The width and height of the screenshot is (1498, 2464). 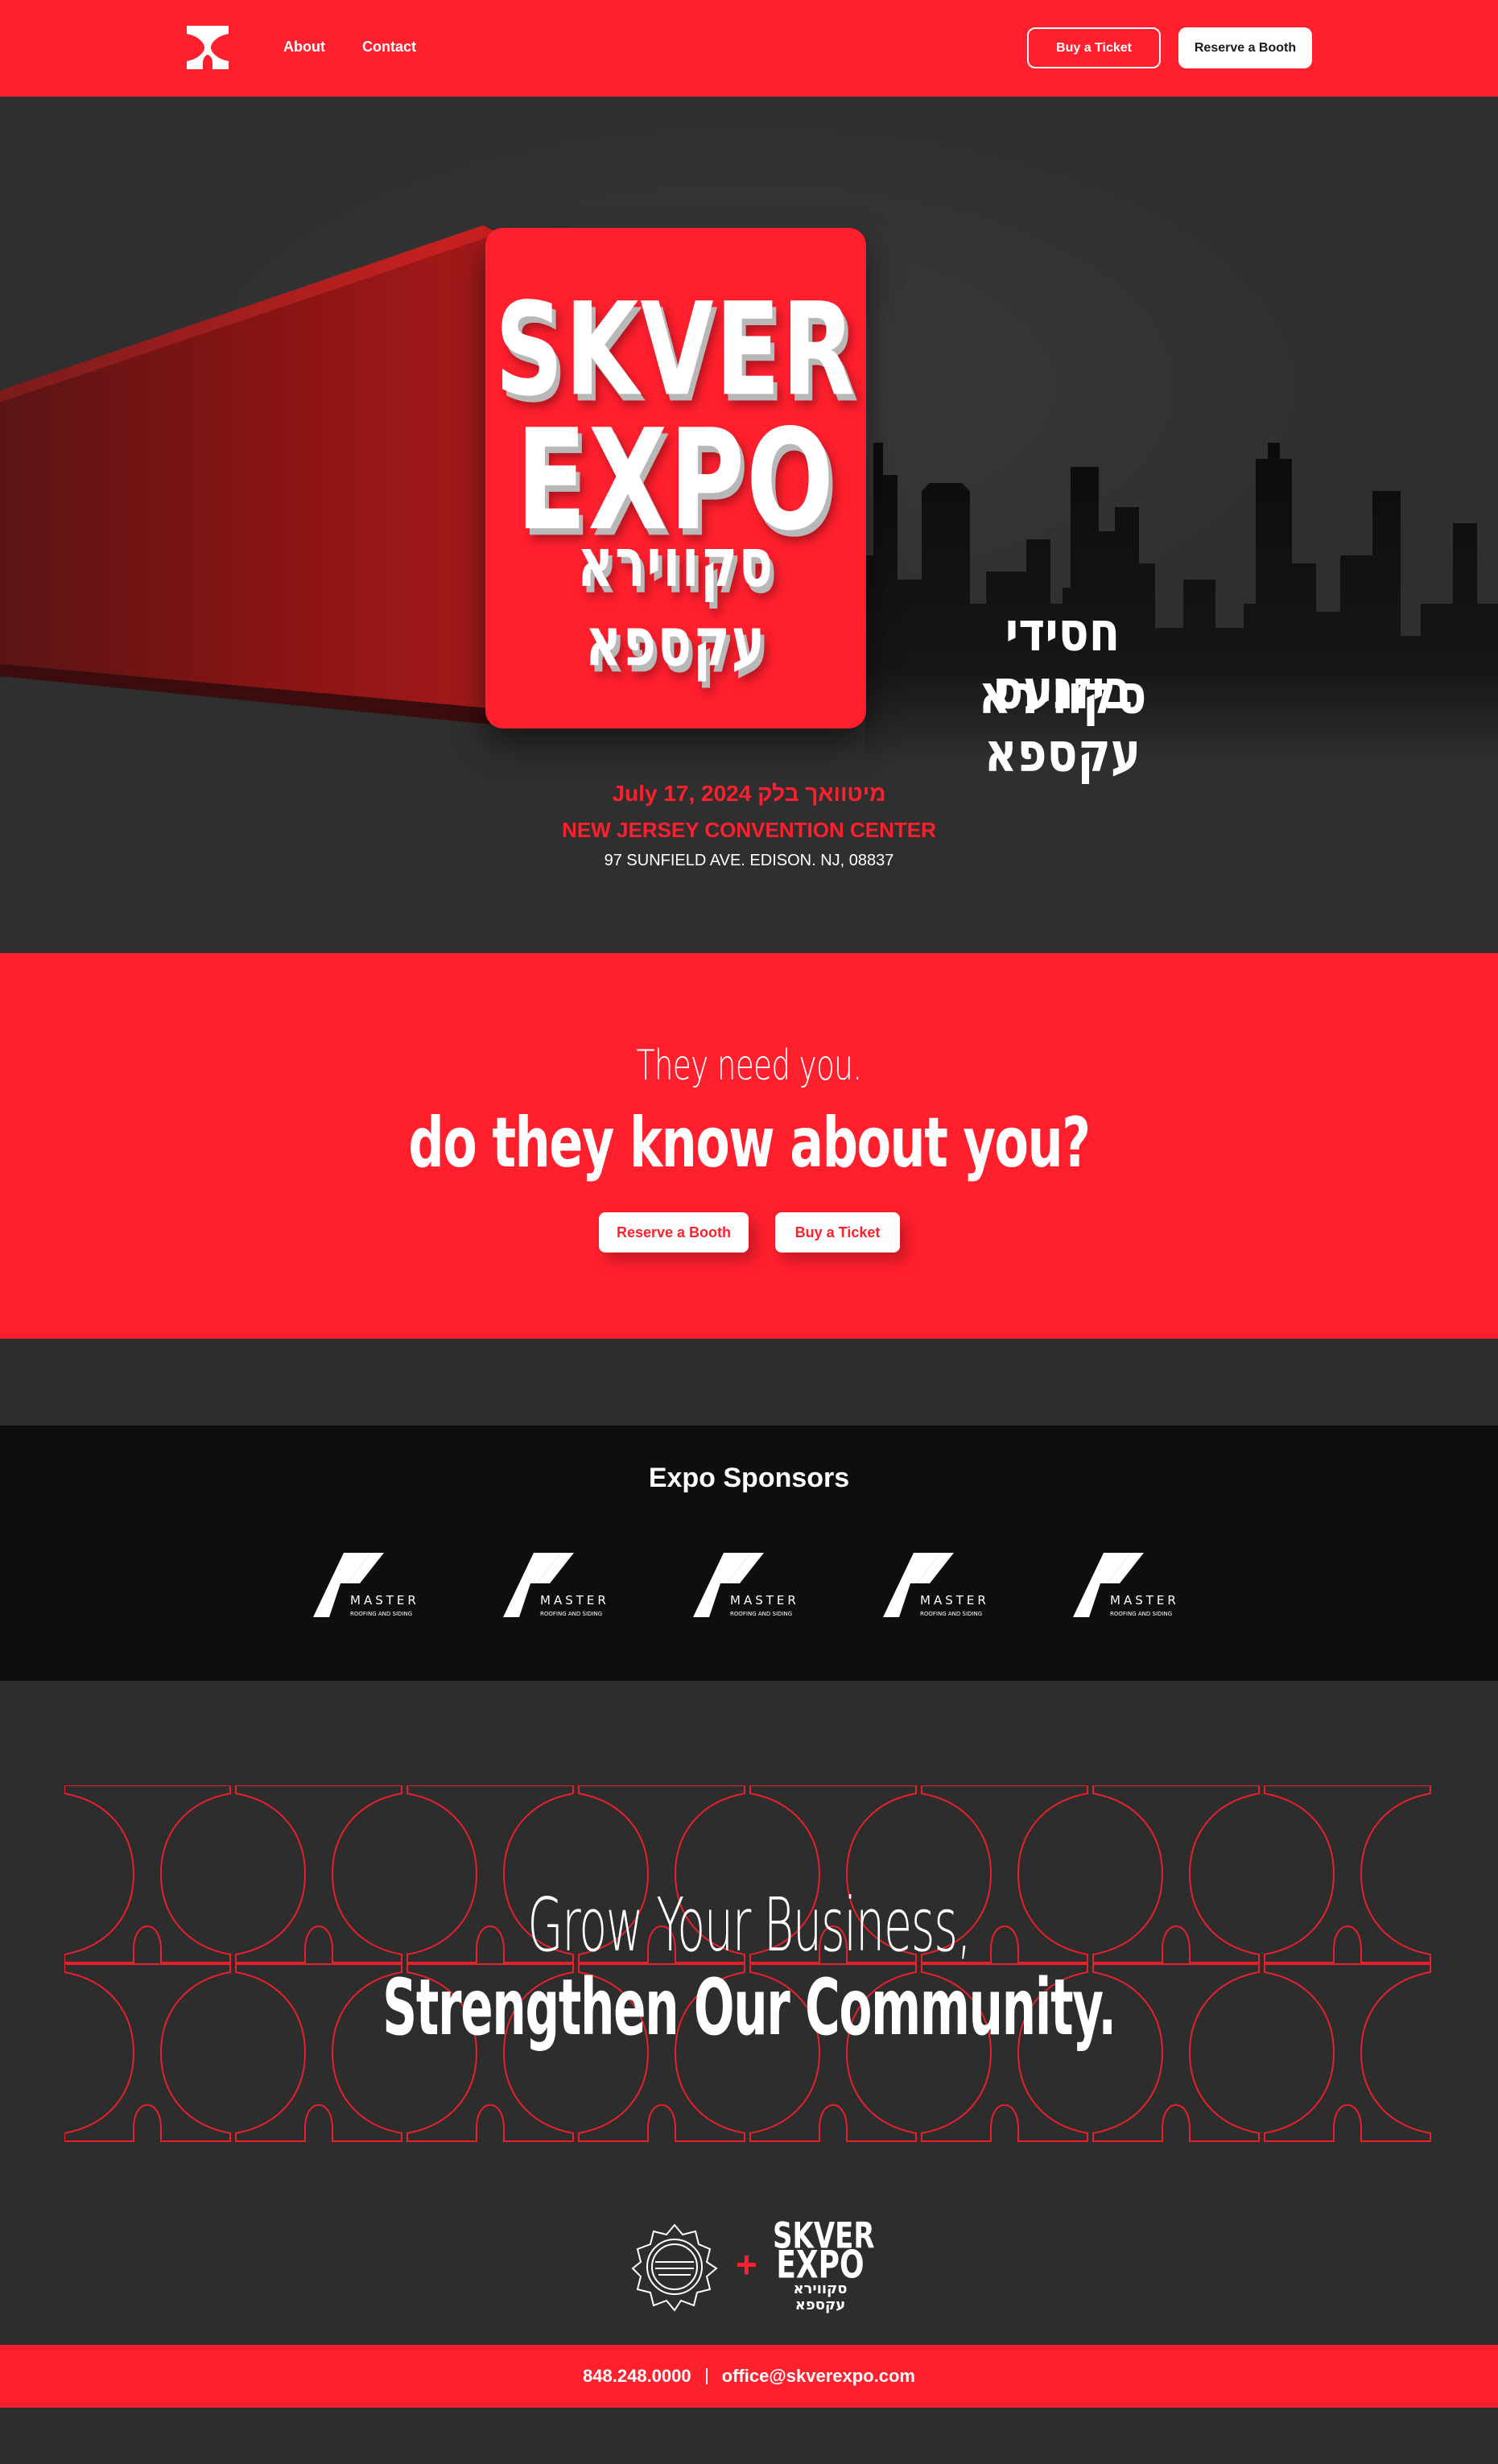 I want to click on cta-buy-ticket-button: Buy a Ticket, so click(x=837, y=1233).